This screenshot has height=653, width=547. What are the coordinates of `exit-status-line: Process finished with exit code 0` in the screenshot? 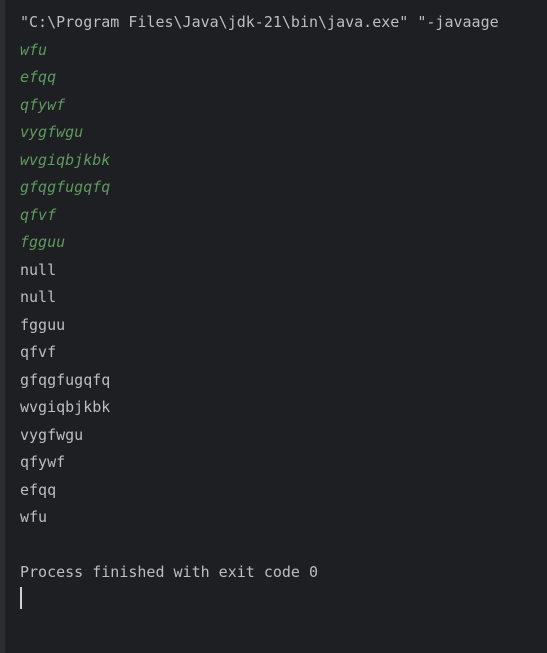 It's located at (169, 572).